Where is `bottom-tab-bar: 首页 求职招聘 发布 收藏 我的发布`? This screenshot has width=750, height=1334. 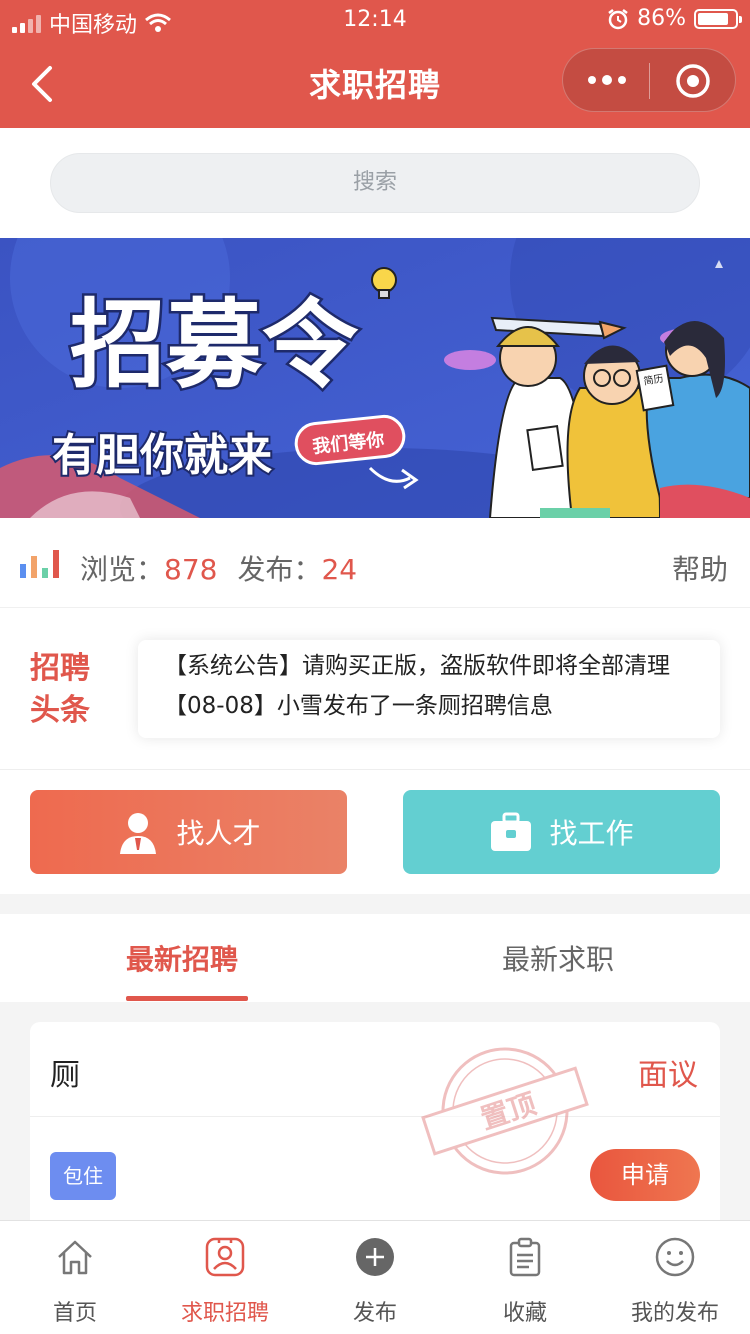
bottom-tab-bar: 首页 求职招聘 发布 收藏 我的发布 is located at coordinates (375, 1277).